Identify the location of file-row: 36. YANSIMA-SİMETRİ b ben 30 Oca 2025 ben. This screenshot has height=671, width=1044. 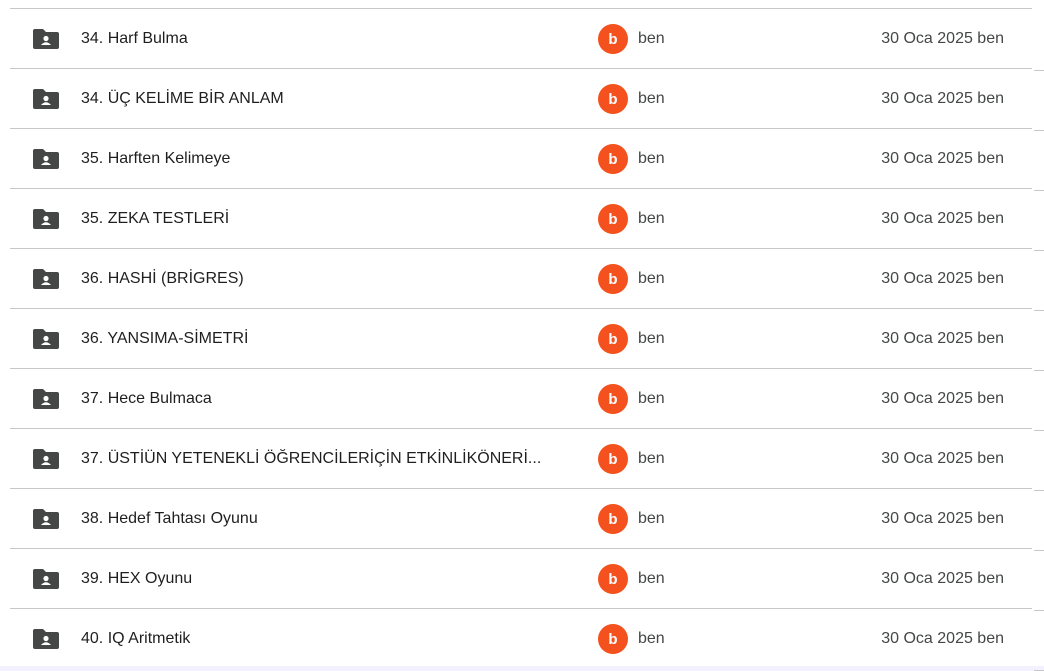
(521, 338).